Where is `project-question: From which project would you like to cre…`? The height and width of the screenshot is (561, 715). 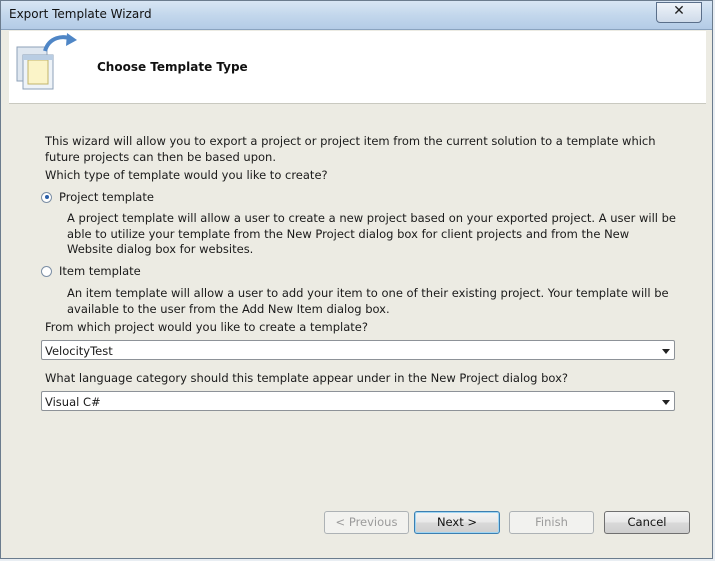 project-question: From which project would you like to cre… is located at coordinates (206, 327).